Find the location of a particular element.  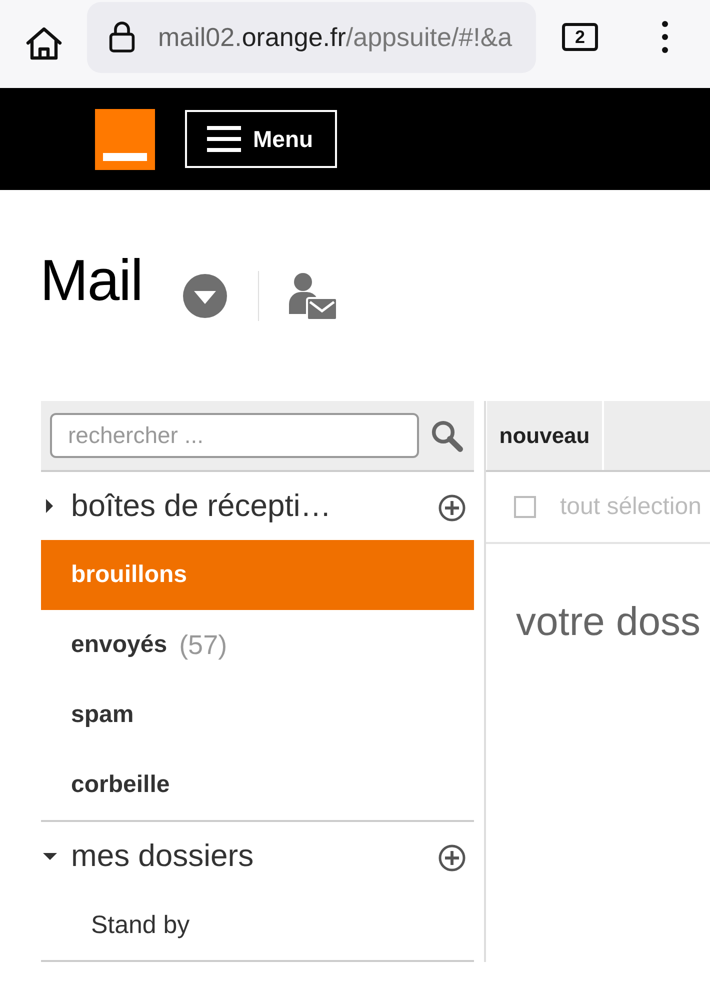

lock-icon is located at coordinates (122, 37).